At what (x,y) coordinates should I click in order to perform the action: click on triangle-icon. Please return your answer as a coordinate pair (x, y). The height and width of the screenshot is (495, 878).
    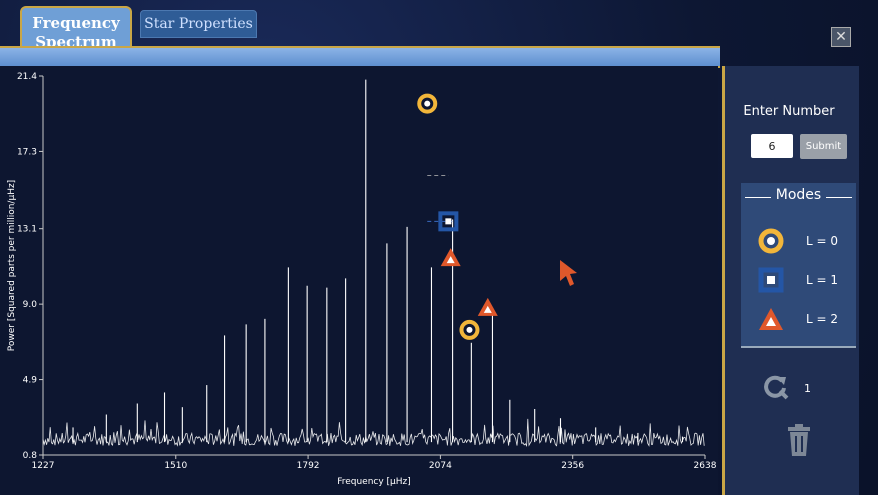
    Looking at the image, I should click on (772, 320).